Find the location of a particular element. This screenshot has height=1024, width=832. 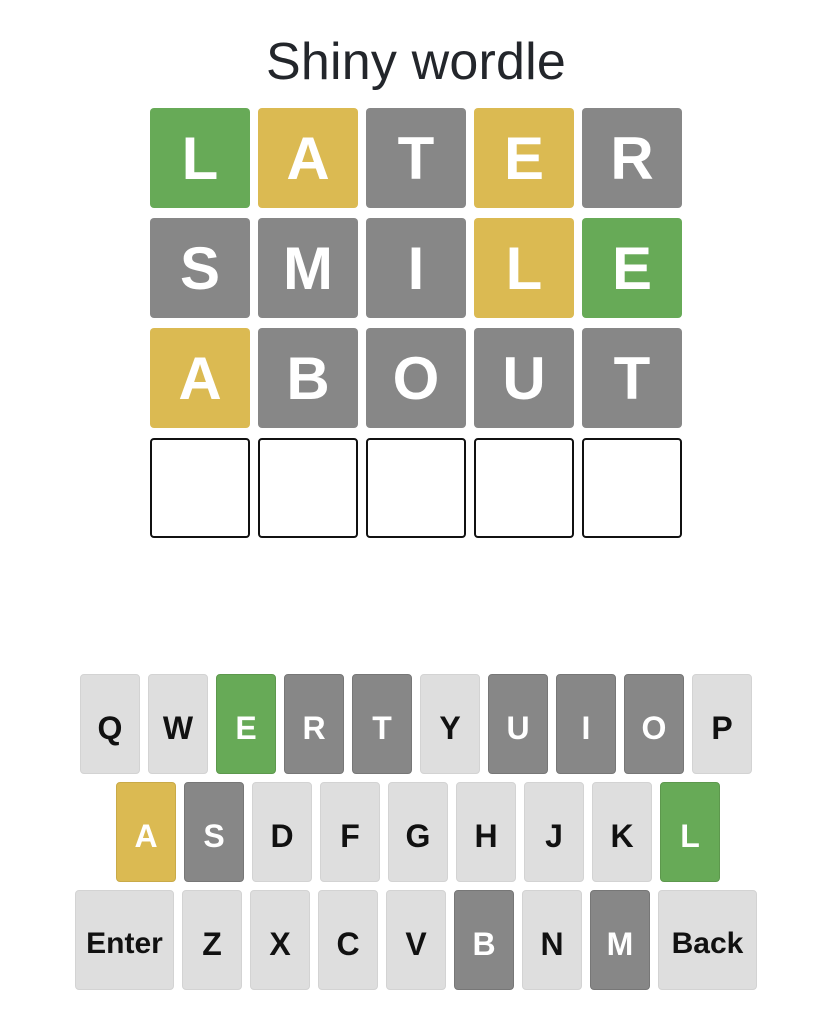

tile-2-3: I is located at coordinates (416, 268).